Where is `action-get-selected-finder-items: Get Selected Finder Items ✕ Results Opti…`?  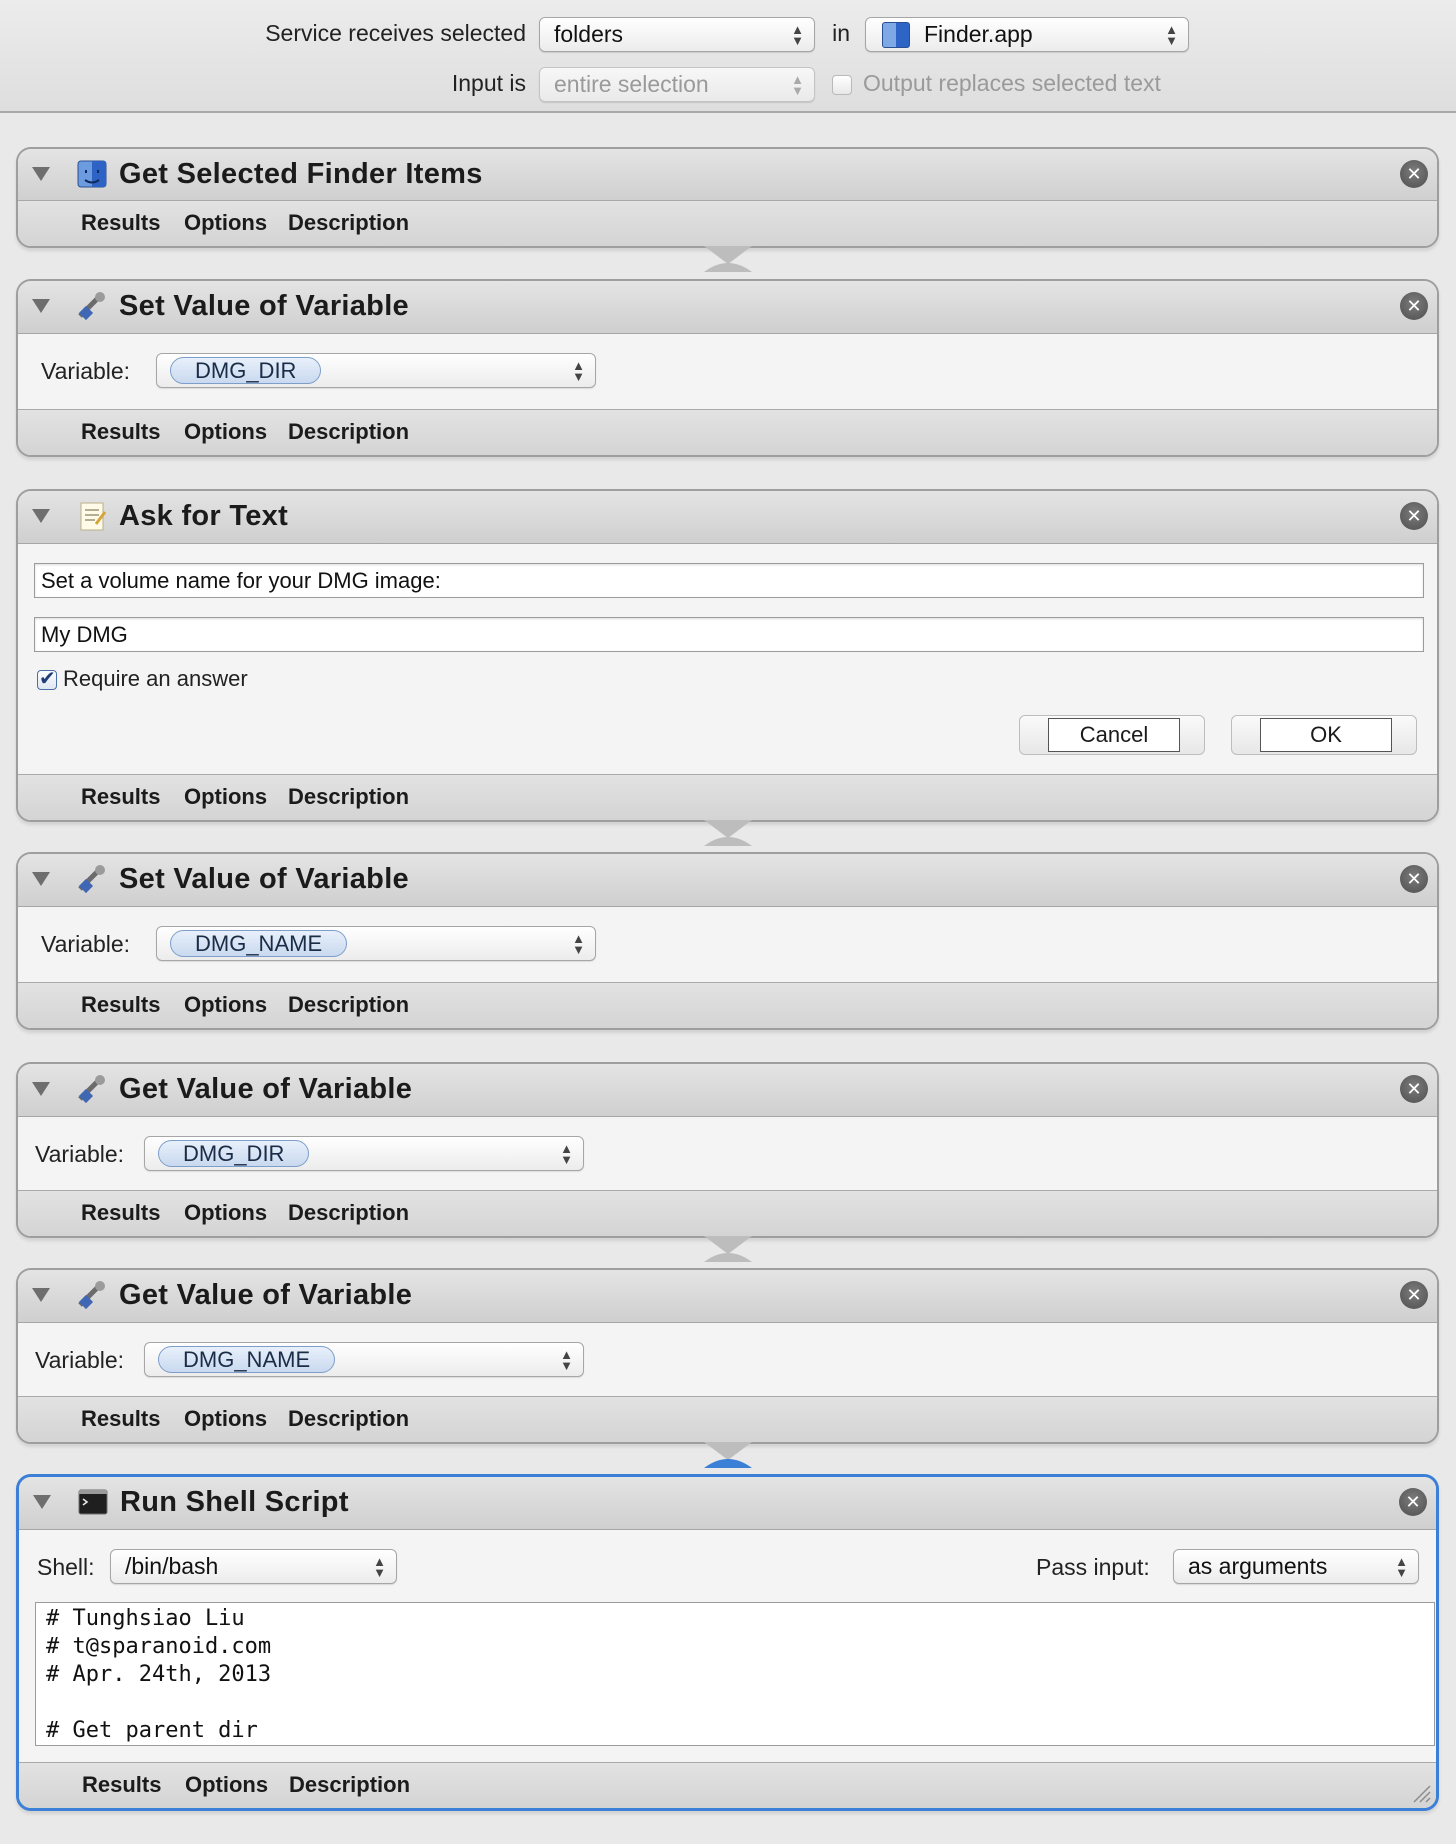 action-get-selected-finder-items: Get Selected Finder Items ✕ Results Opti… is located at coordinates (727, 197).